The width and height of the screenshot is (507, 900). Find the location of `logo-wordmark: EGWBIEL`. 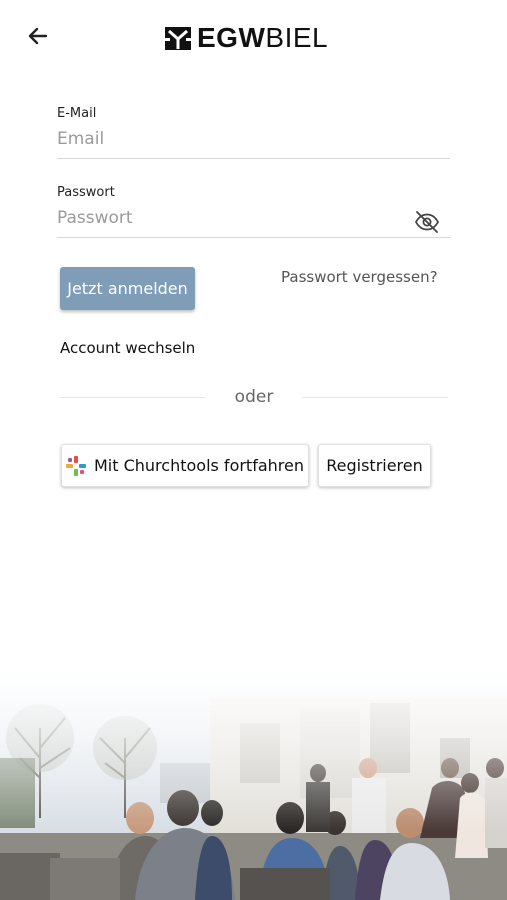

logo-wordmark: EGWBIEL is located at coordinates (262, 38).